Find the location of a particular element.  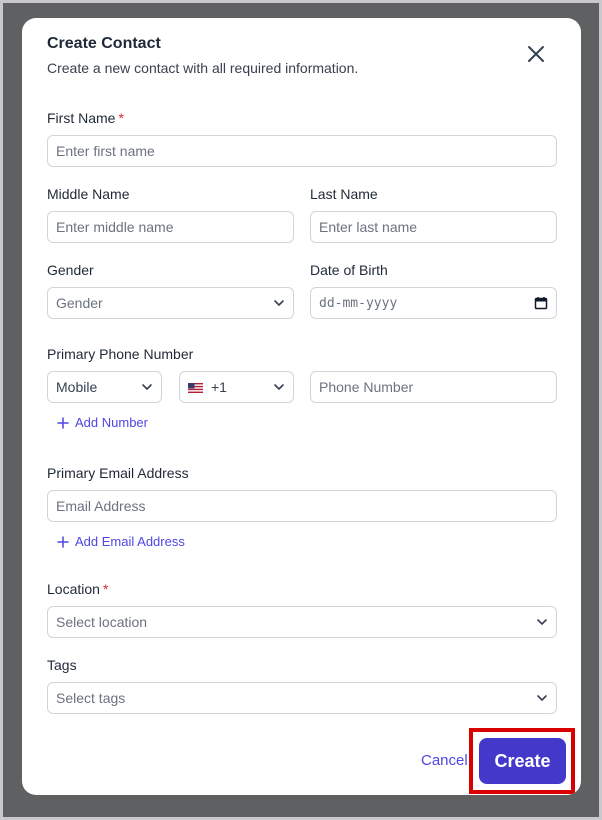

add-number-label: Add Number is located at coordinates (111, 422).